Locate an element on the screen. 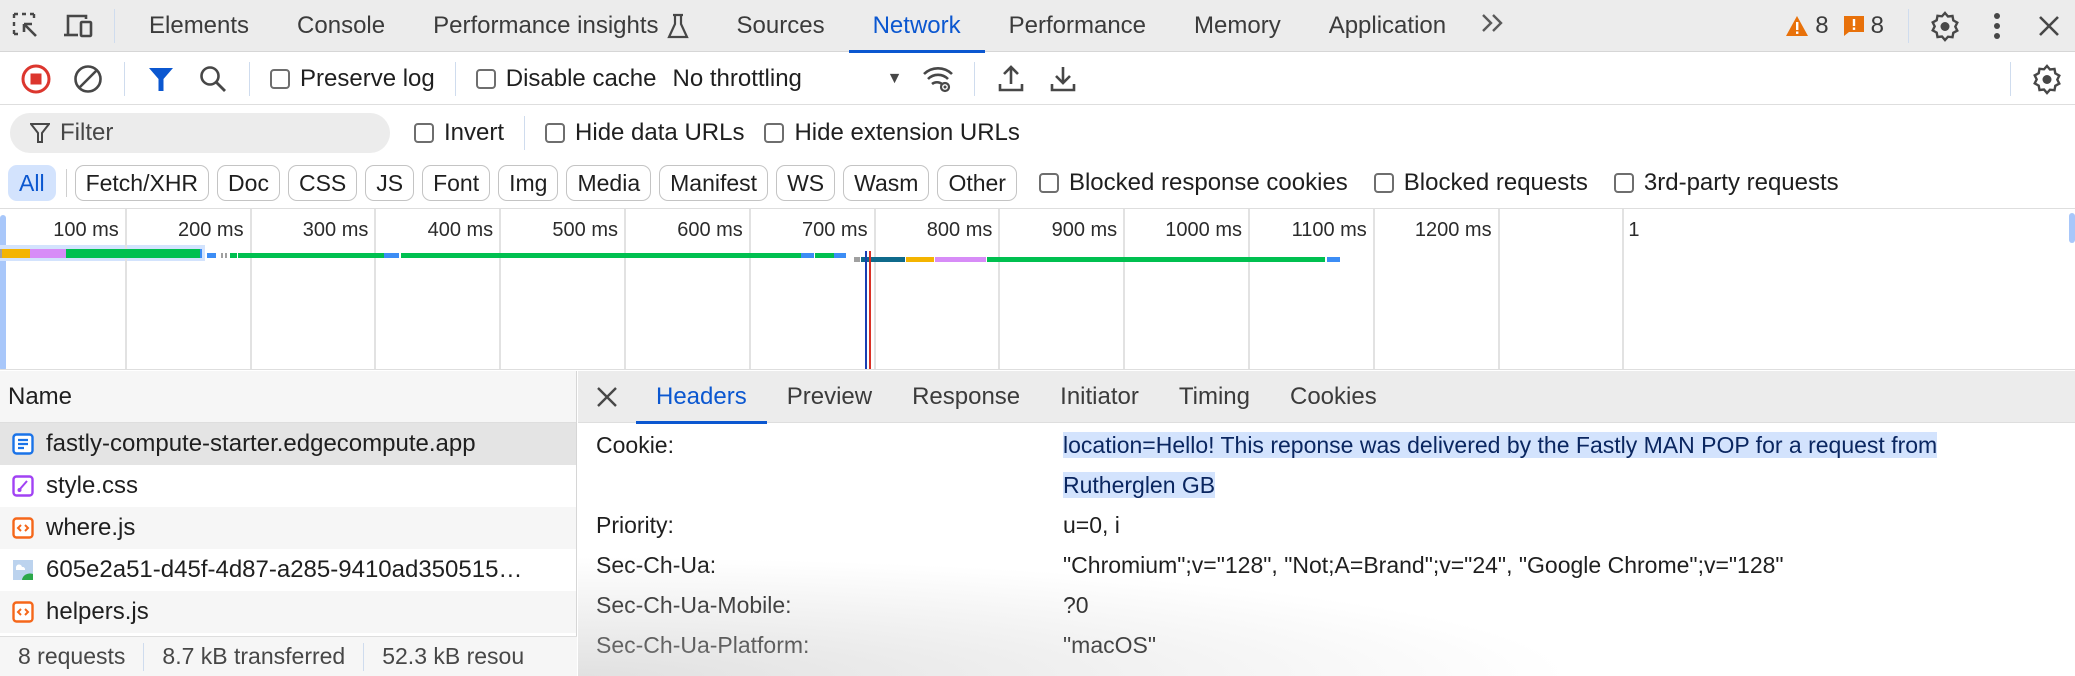  filter-input: Filter is located at coordinates (200, 133).